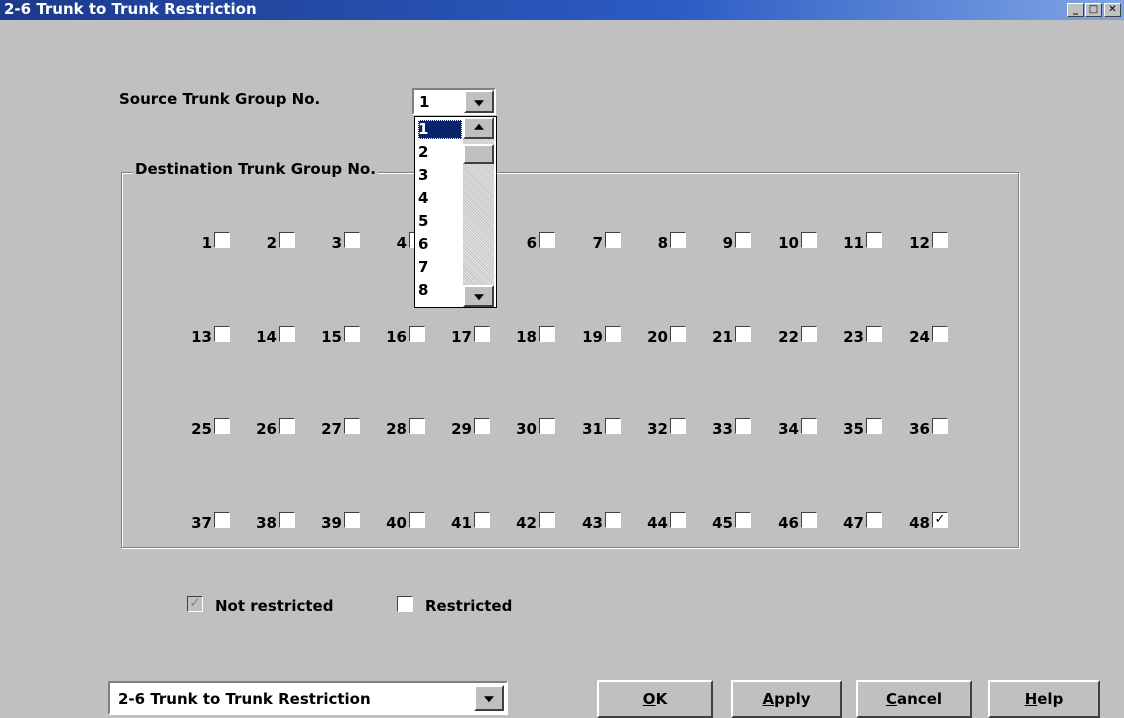 The image size is (1124, 718). Describe the element at coordinates (721, 522) in the screenshot. I see `trunk-45-item: 45` at that location.